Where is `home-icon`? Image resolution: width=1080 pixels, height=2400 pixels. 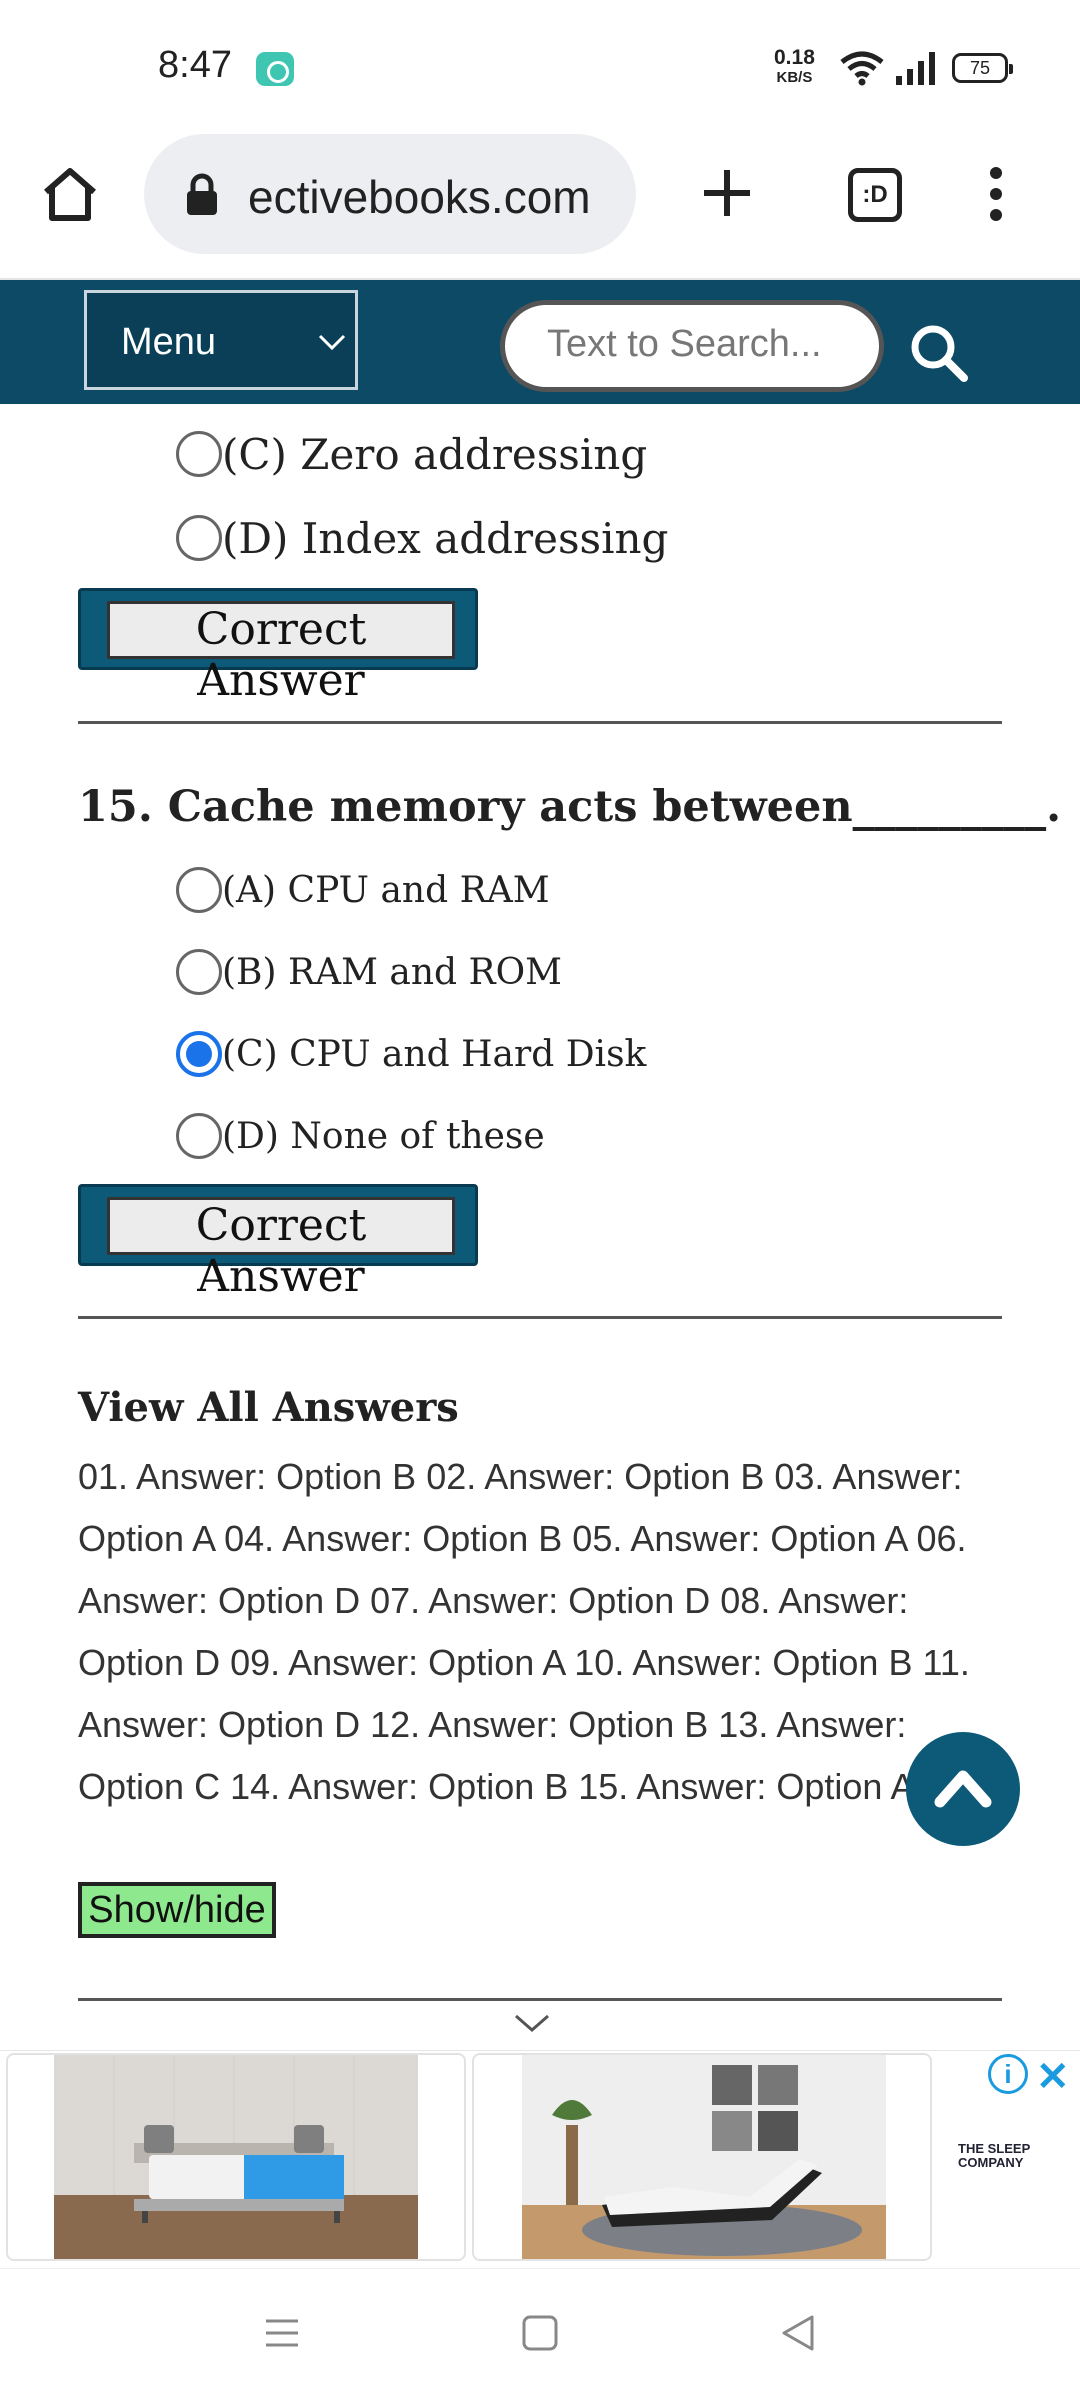 home-icon is located at coordinates (70, 194).